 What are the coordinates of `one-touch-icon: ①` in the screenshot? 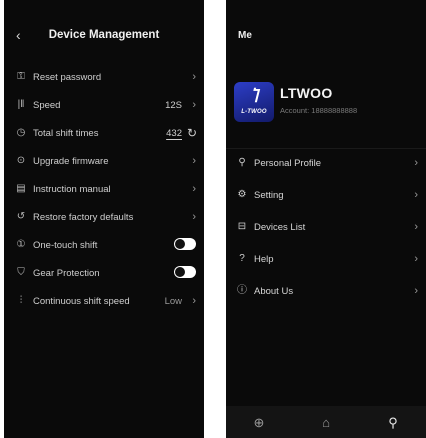 It's located at (21, 244).